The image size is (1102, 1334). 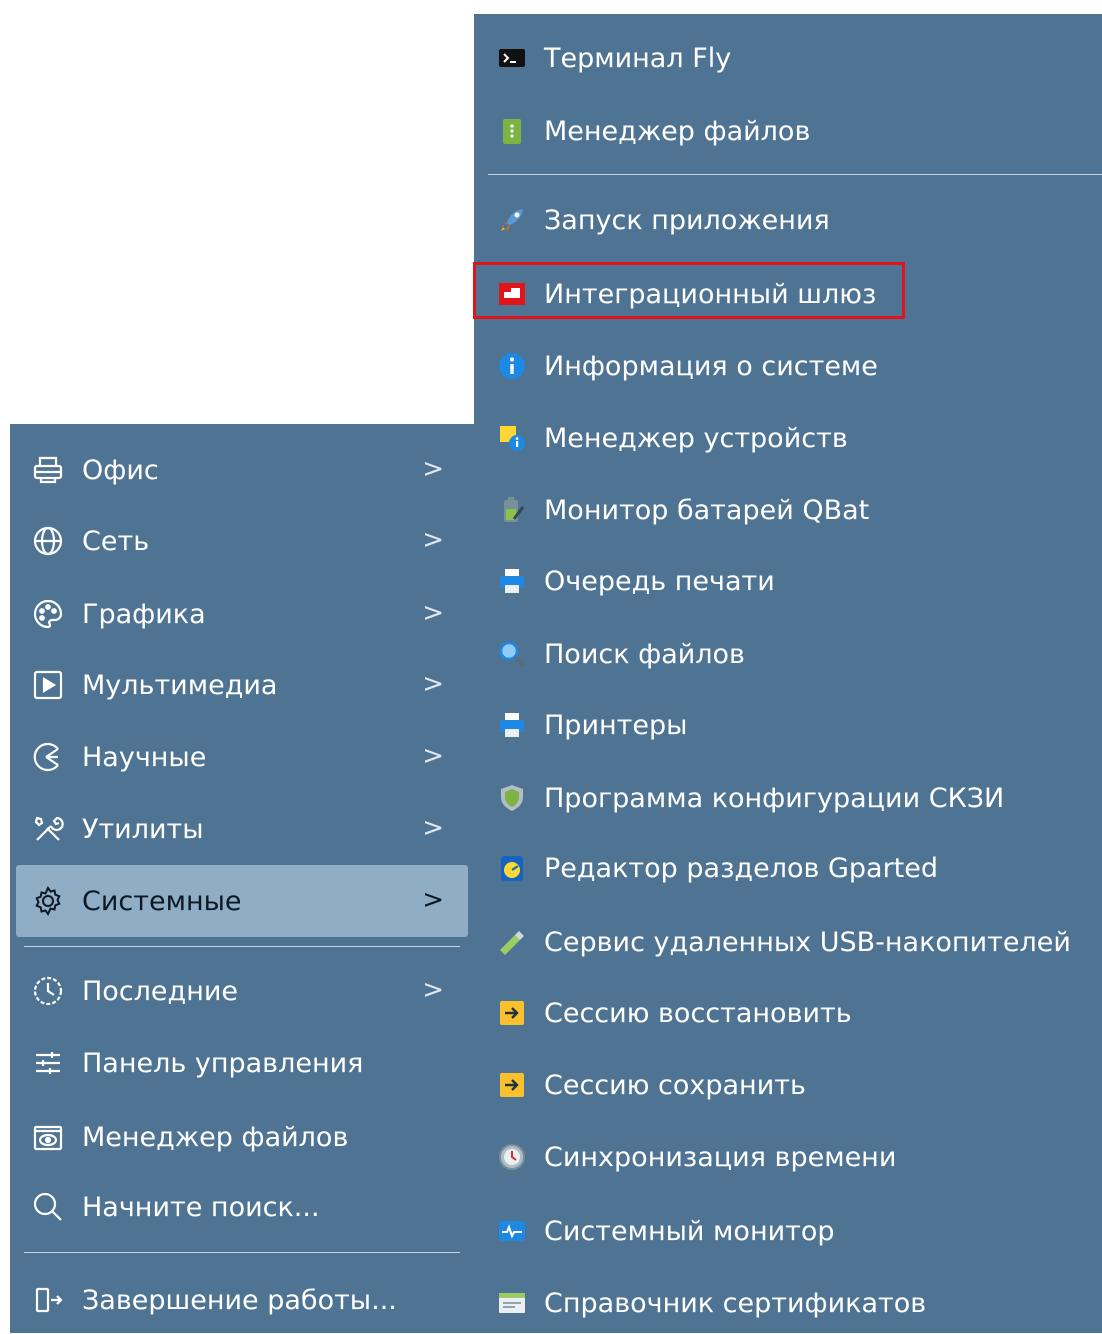 What do you see at coordinates (48, 757) in the screenshot?
I see `science-icon` at bounding box center [48, 757].